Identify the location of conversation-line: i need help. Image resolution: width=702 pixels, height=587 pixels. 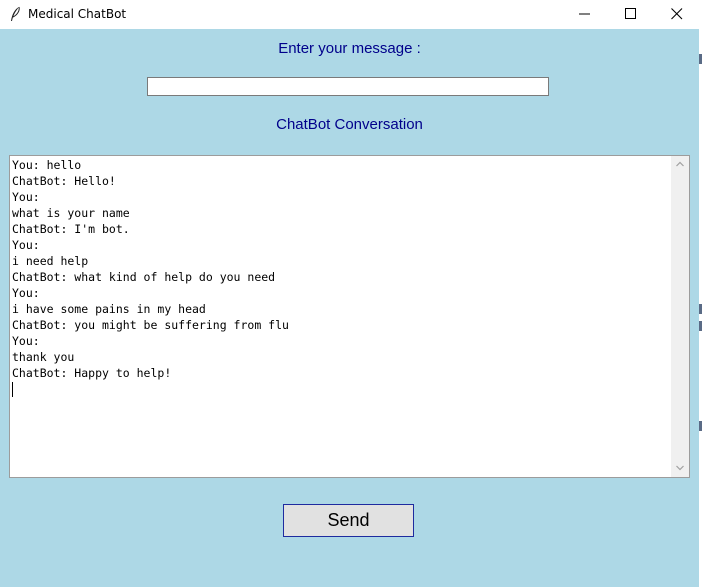
(50, 261).